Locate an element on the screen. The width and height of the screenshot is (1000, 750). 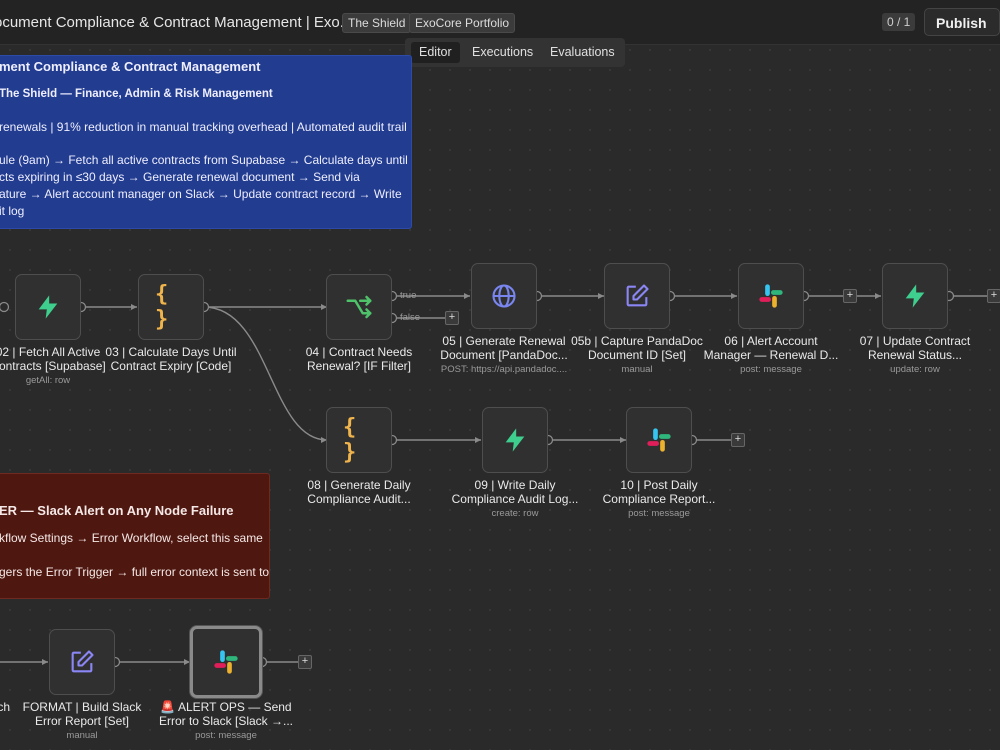
tab-editor: Editor is located at coordinates (435, 52).